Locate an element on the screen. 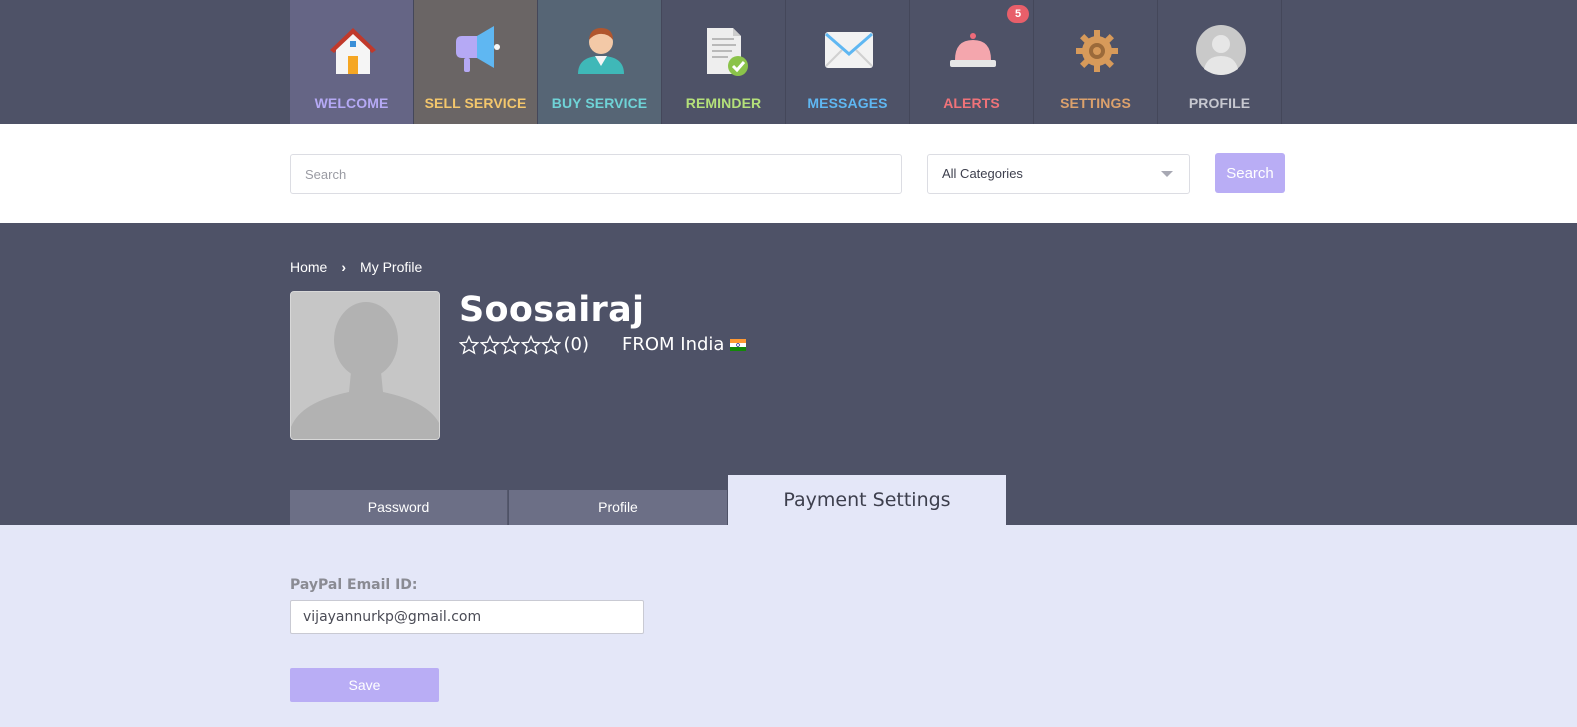  nav-item-sell-service: SELL SERVICE is located at coordinates (476, 62).